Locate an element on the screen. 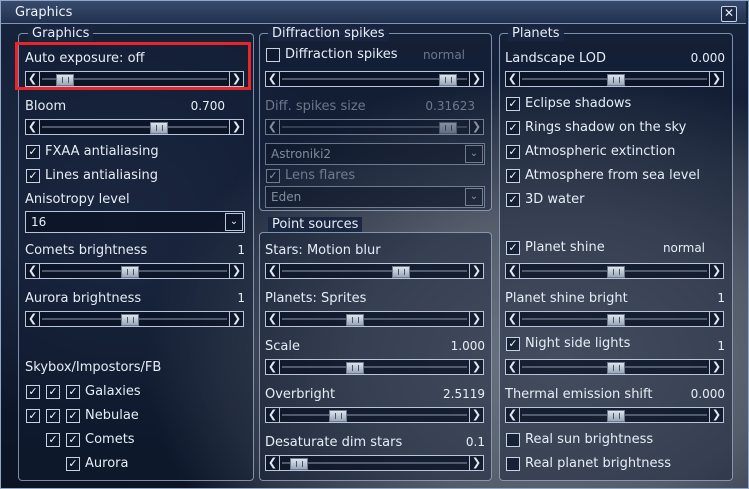 The image size is (749, 489). planet-shine-bright-value: 1 is located at coordinates (721, 298).